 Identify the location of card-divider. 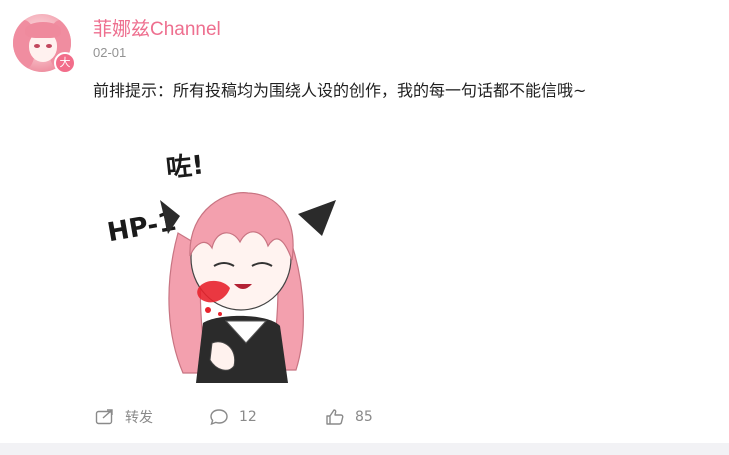
(364, 449).